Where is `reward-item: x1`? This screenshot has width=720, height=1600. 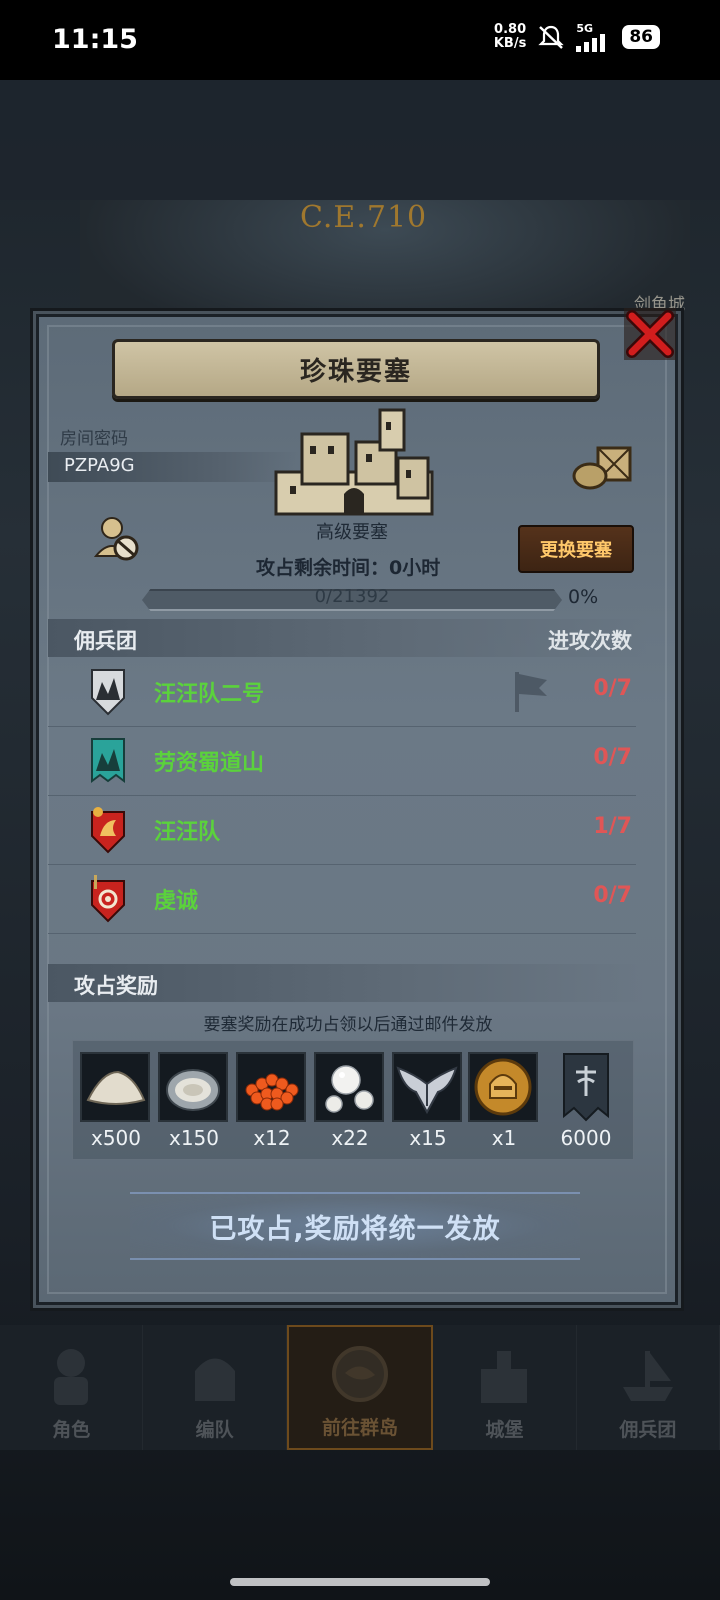
reward-item: x1 is located at coordinates (504, 1101).